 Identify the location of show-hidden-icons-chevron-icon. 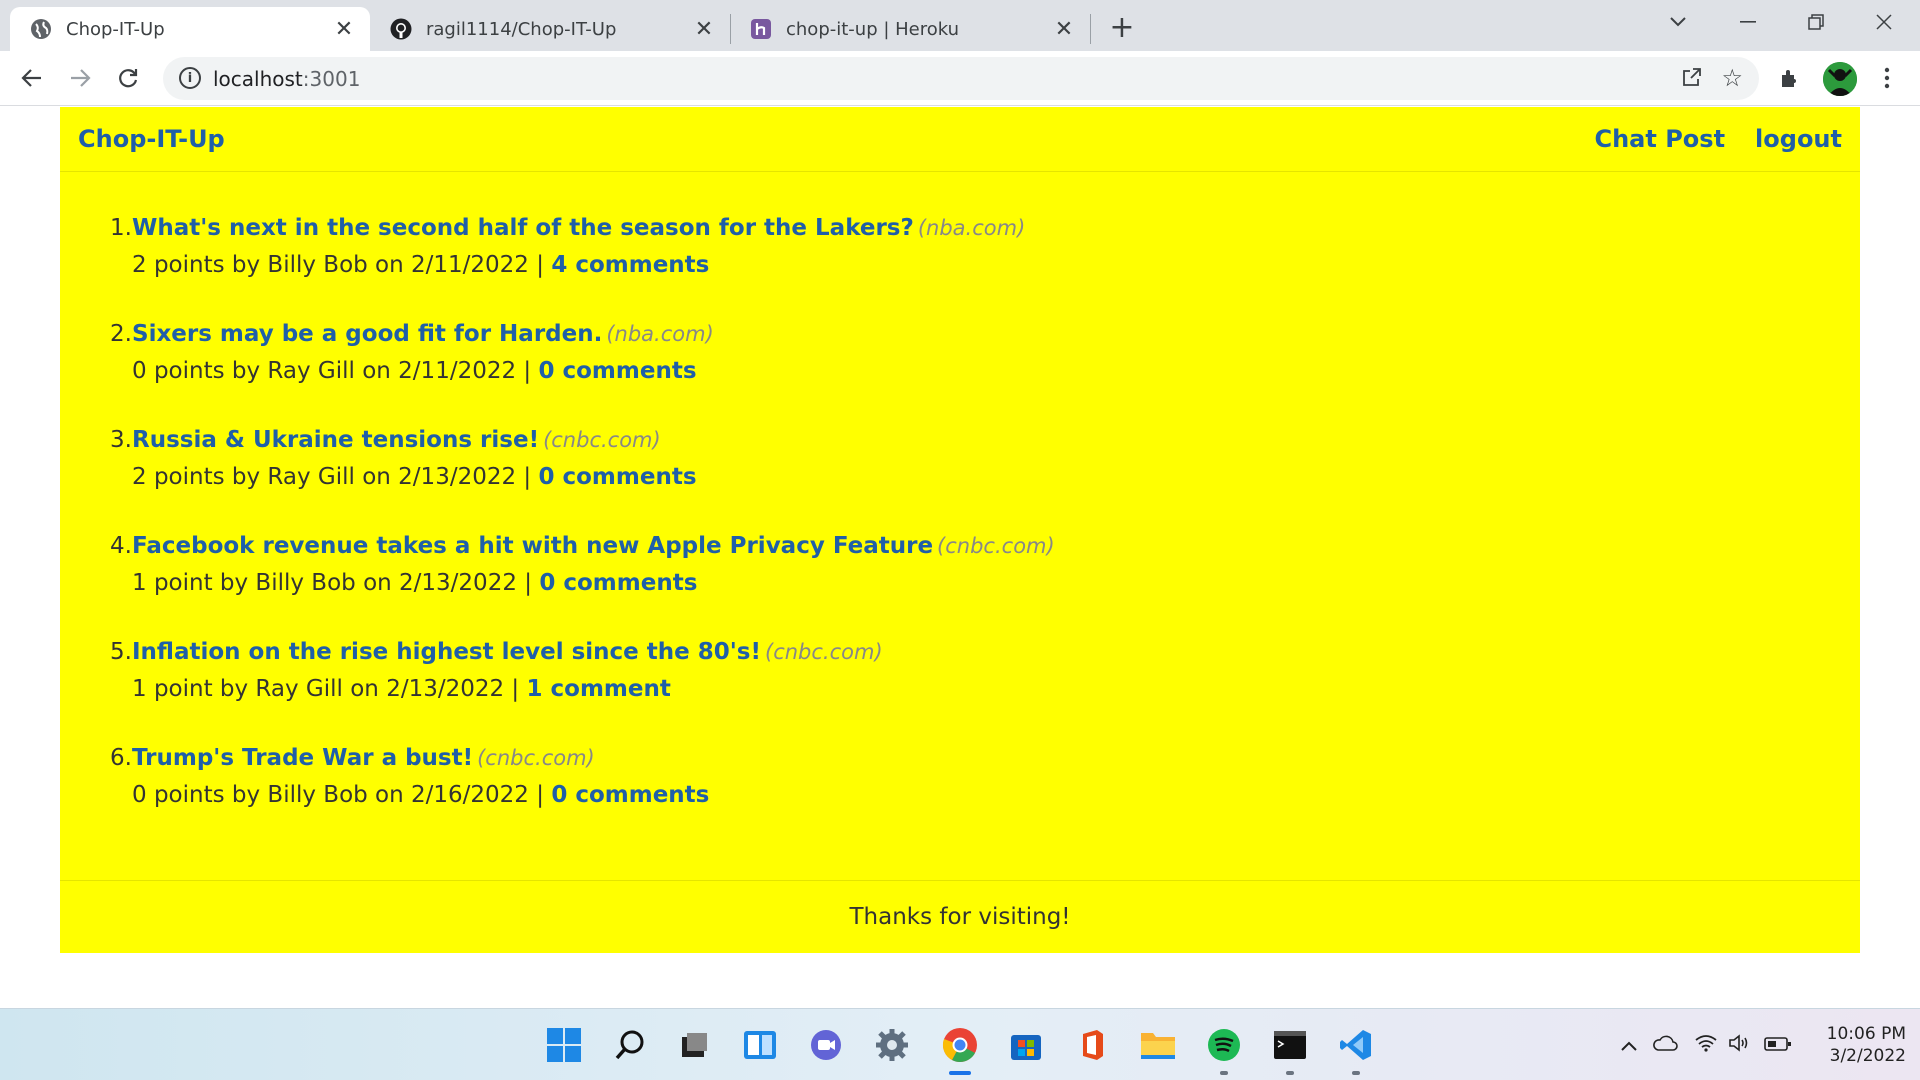
(1629, 1045).